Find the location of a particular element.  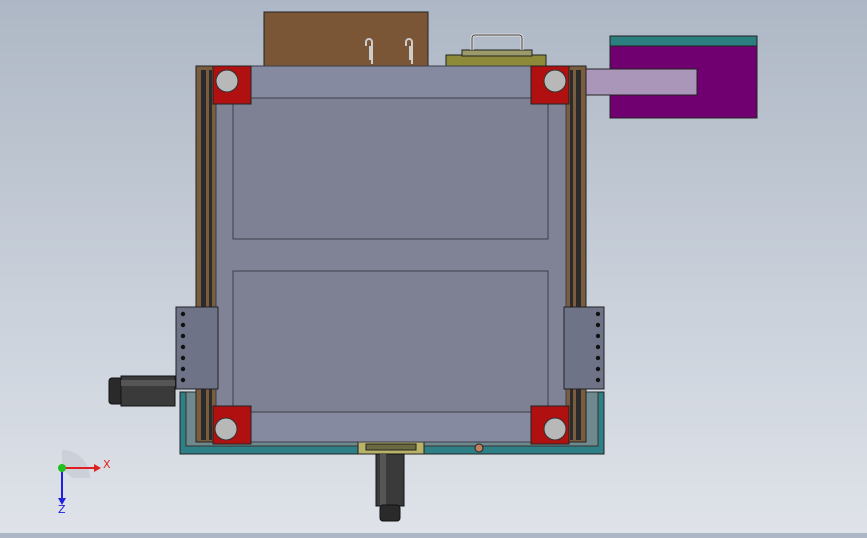

coordinate-triad-icon: X Z is located at coordinates (84, 483).